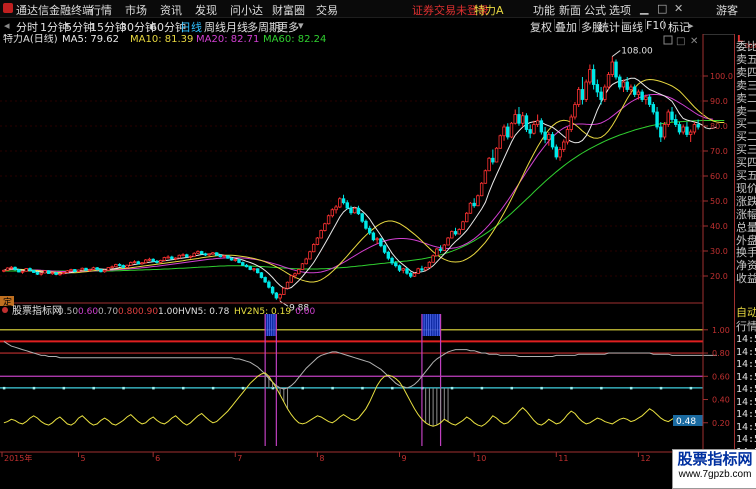 The image size is (756, 489). What do you see at coordinates (715, 474) in the screenshot?
I see `watermark-url: www.7gpzb.com` at bounding box center [715, 474].